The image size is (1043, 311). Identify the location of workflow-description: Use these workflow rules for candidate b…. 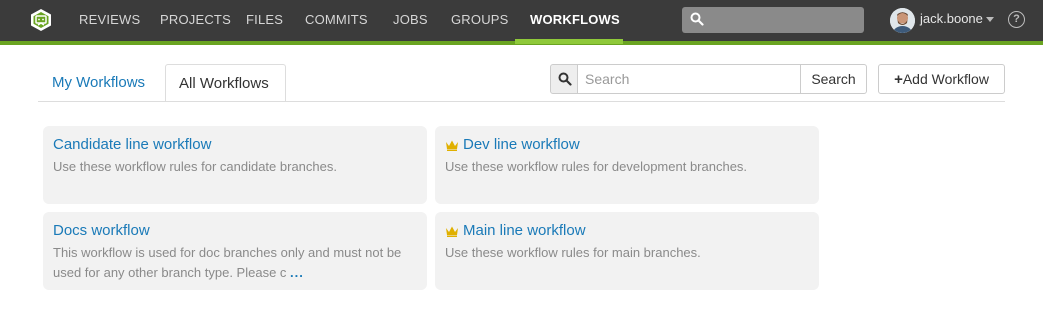
(195, 166).